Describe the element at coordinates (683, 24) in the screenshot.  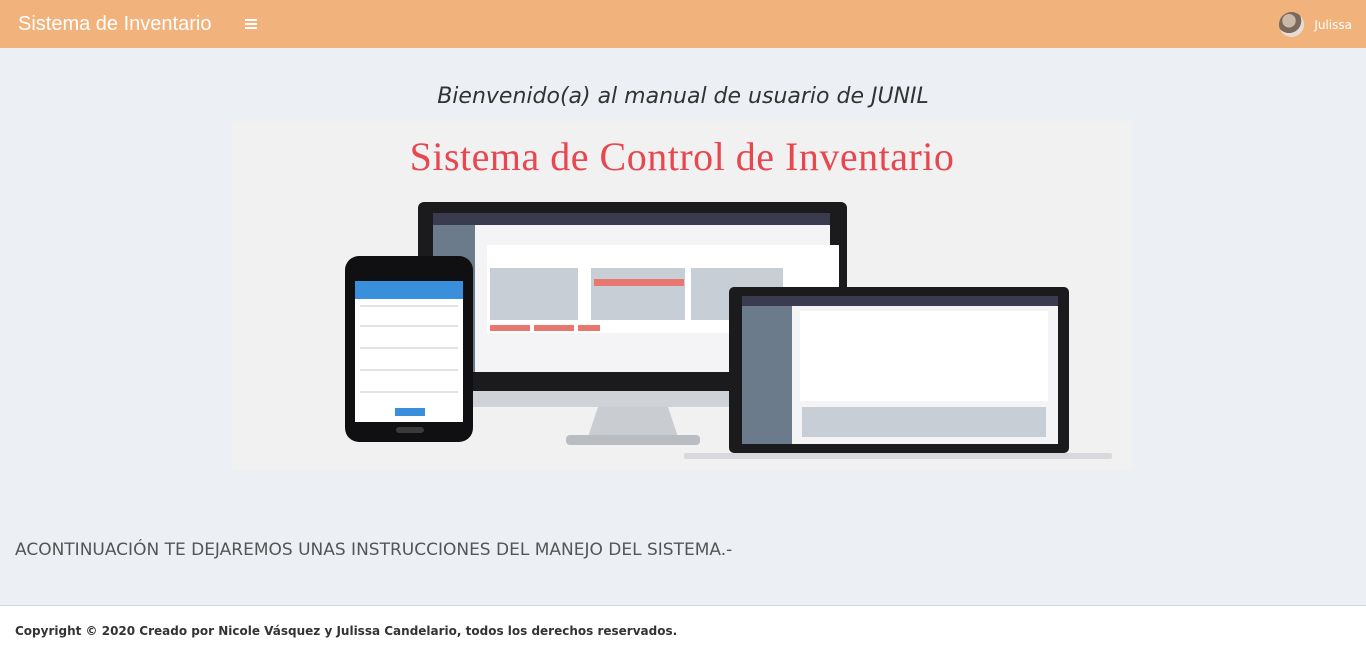
I see `top-navbar: Sistema de Inventario Julissa` at that location.